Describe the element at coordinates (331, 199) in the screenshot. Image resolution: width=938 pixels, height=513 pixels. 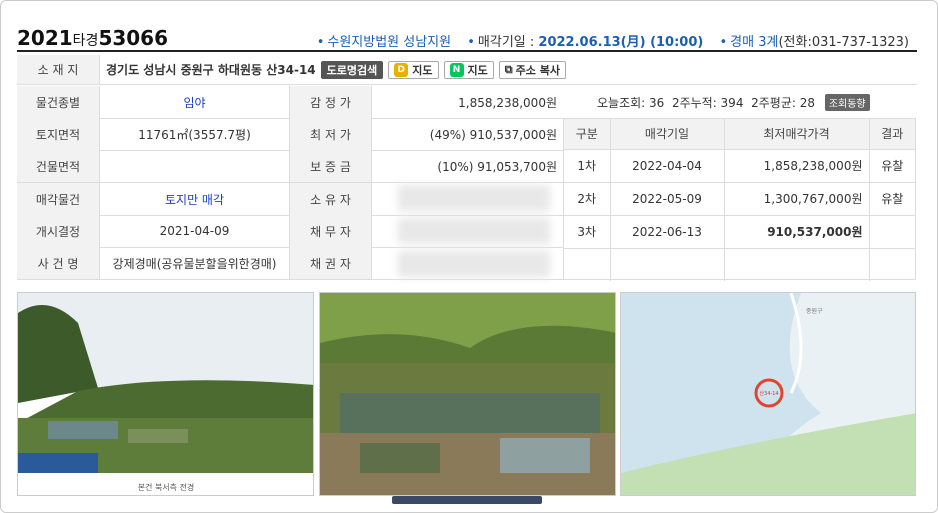
I see `detail-label: 소 유 자` at that location.